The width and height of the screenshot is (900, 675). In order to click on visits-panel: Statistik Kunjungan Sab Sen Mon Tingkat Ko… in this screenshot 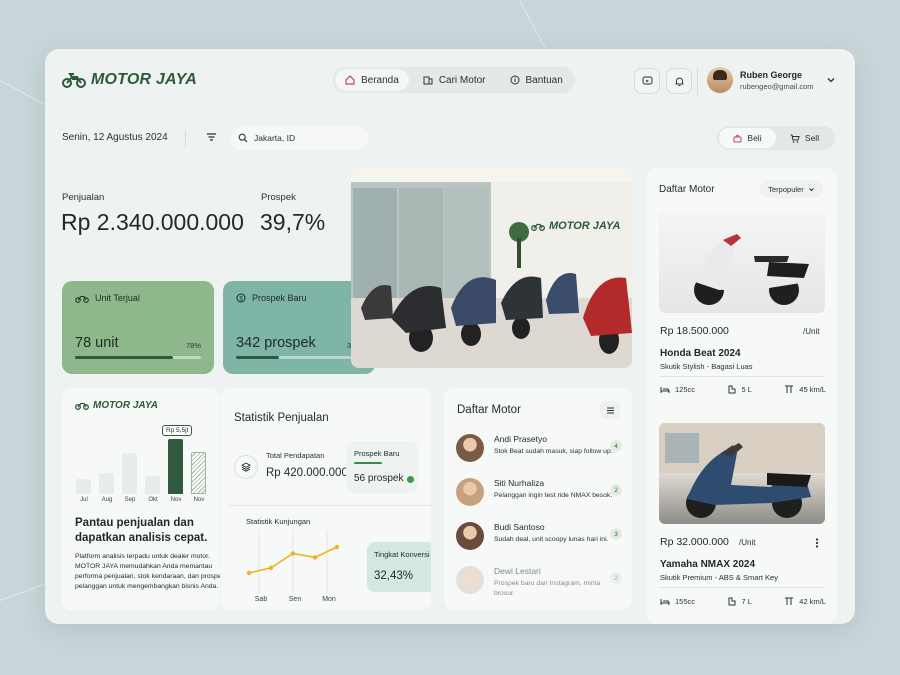, I will do `click(330, 557)`.